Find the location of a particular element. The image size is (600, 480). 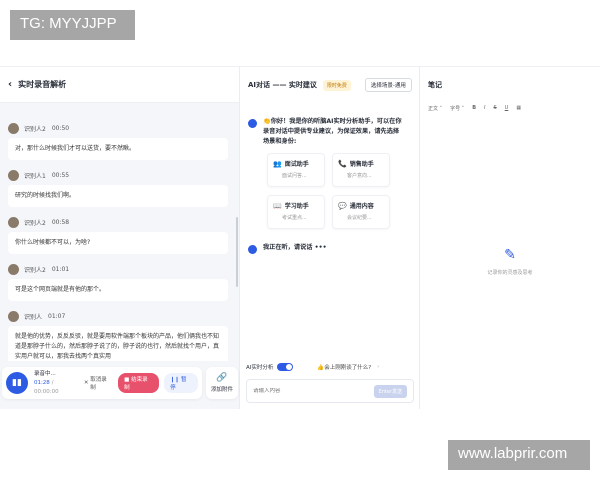

message-text: 对，那什么时候我们才可以送货，要不然瞅。 is located at coordinates (118, 149).